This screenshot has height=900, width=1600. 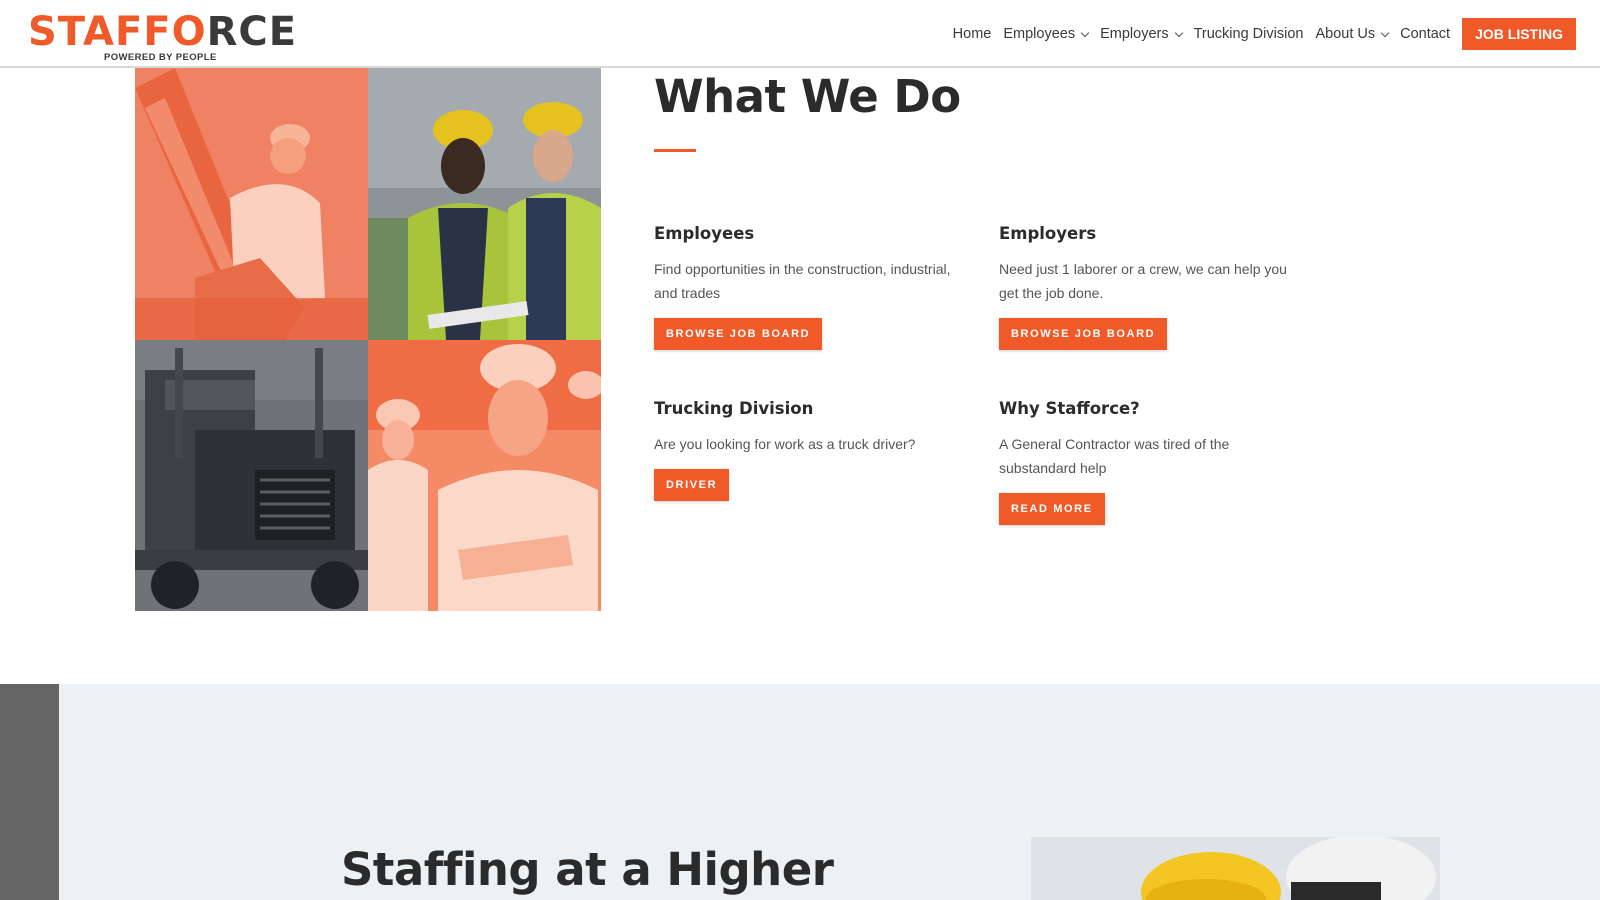 I want to click on nav-employees: Employees, so click(x=1046, y=34).